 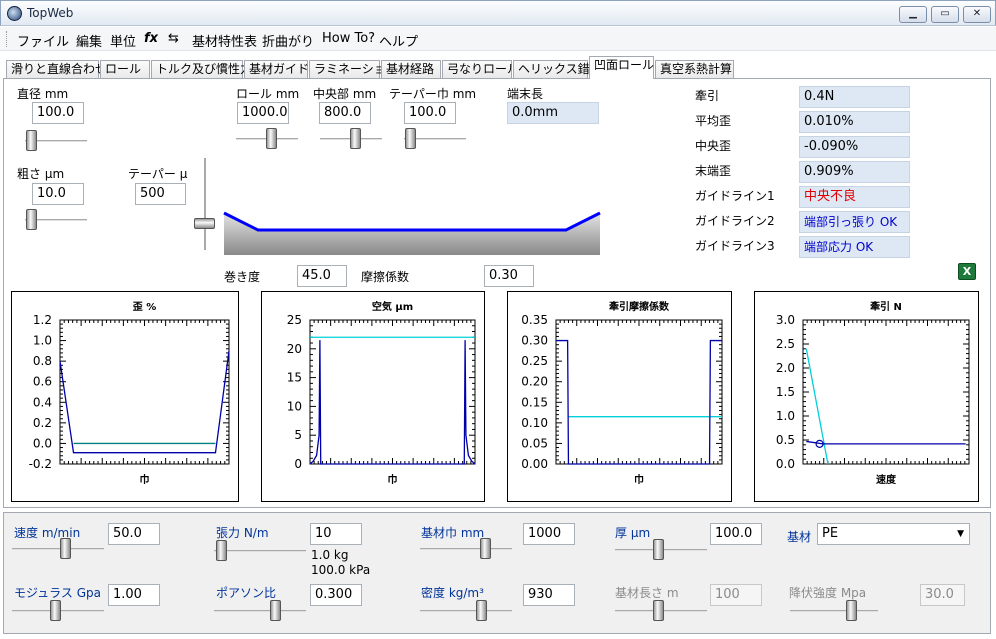 I want to click on yield-slider, so click(x=834, y=611).